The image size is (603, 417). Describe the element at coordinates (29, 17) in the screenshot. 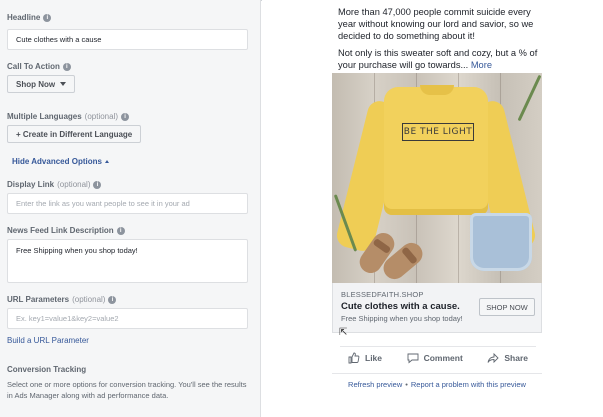

I see `headline-label: Headline i` at that location.